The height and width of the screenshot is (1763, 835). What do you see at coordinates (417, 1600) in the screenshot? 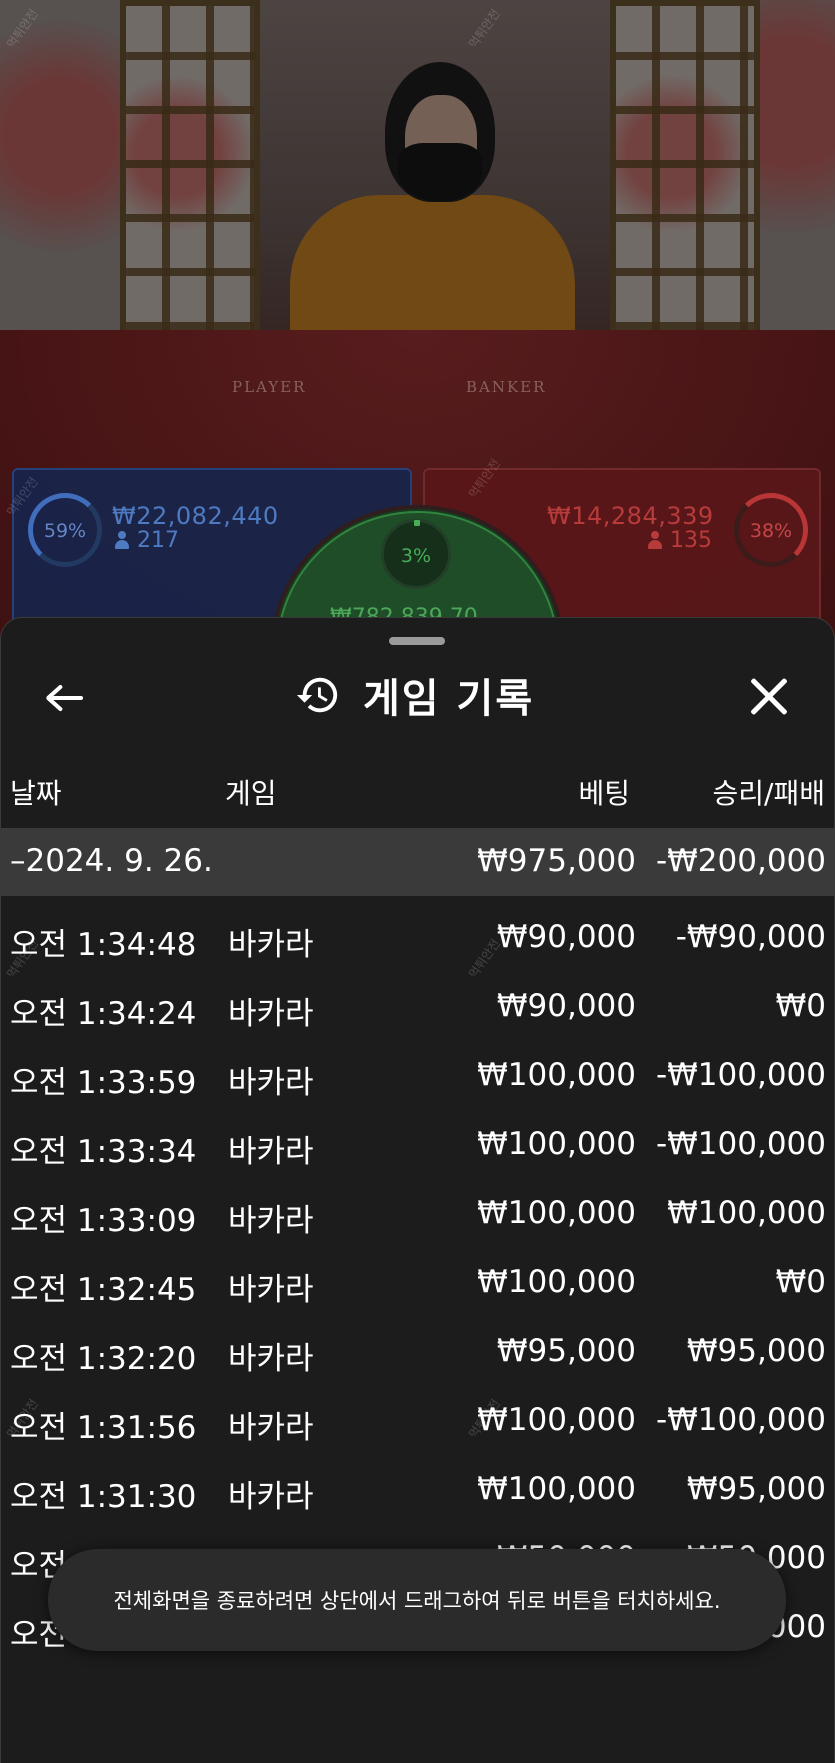
I see `fullscreen-exit-toast: 전체화면을 종료하려면 상단에서 드래그하여 뒤로 버튼을 터치하세요.` at bounding box center [417, 1600].